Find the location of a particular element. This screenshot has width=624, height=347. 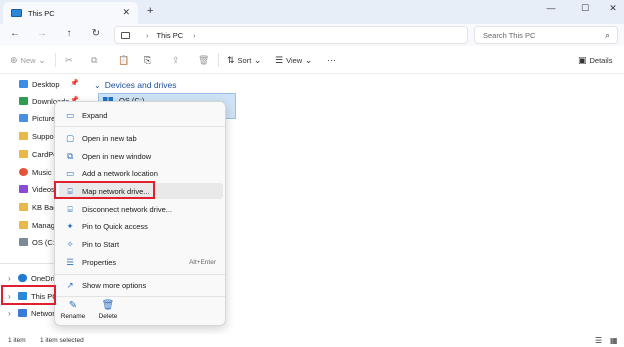

downloads-folder-icon is located at coordinates (23, 101).